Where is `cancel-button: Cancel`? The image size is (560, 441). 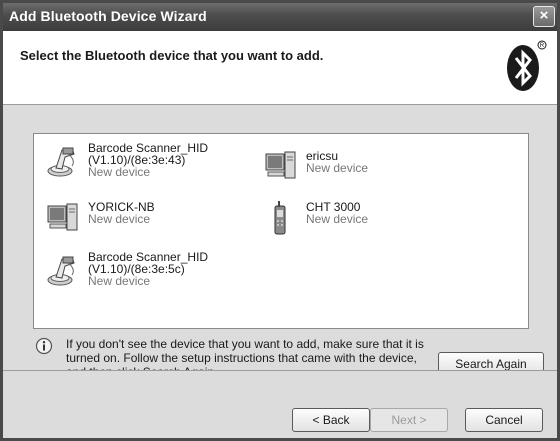 cancel-button: Cancel is located at coordinates (504, 420).